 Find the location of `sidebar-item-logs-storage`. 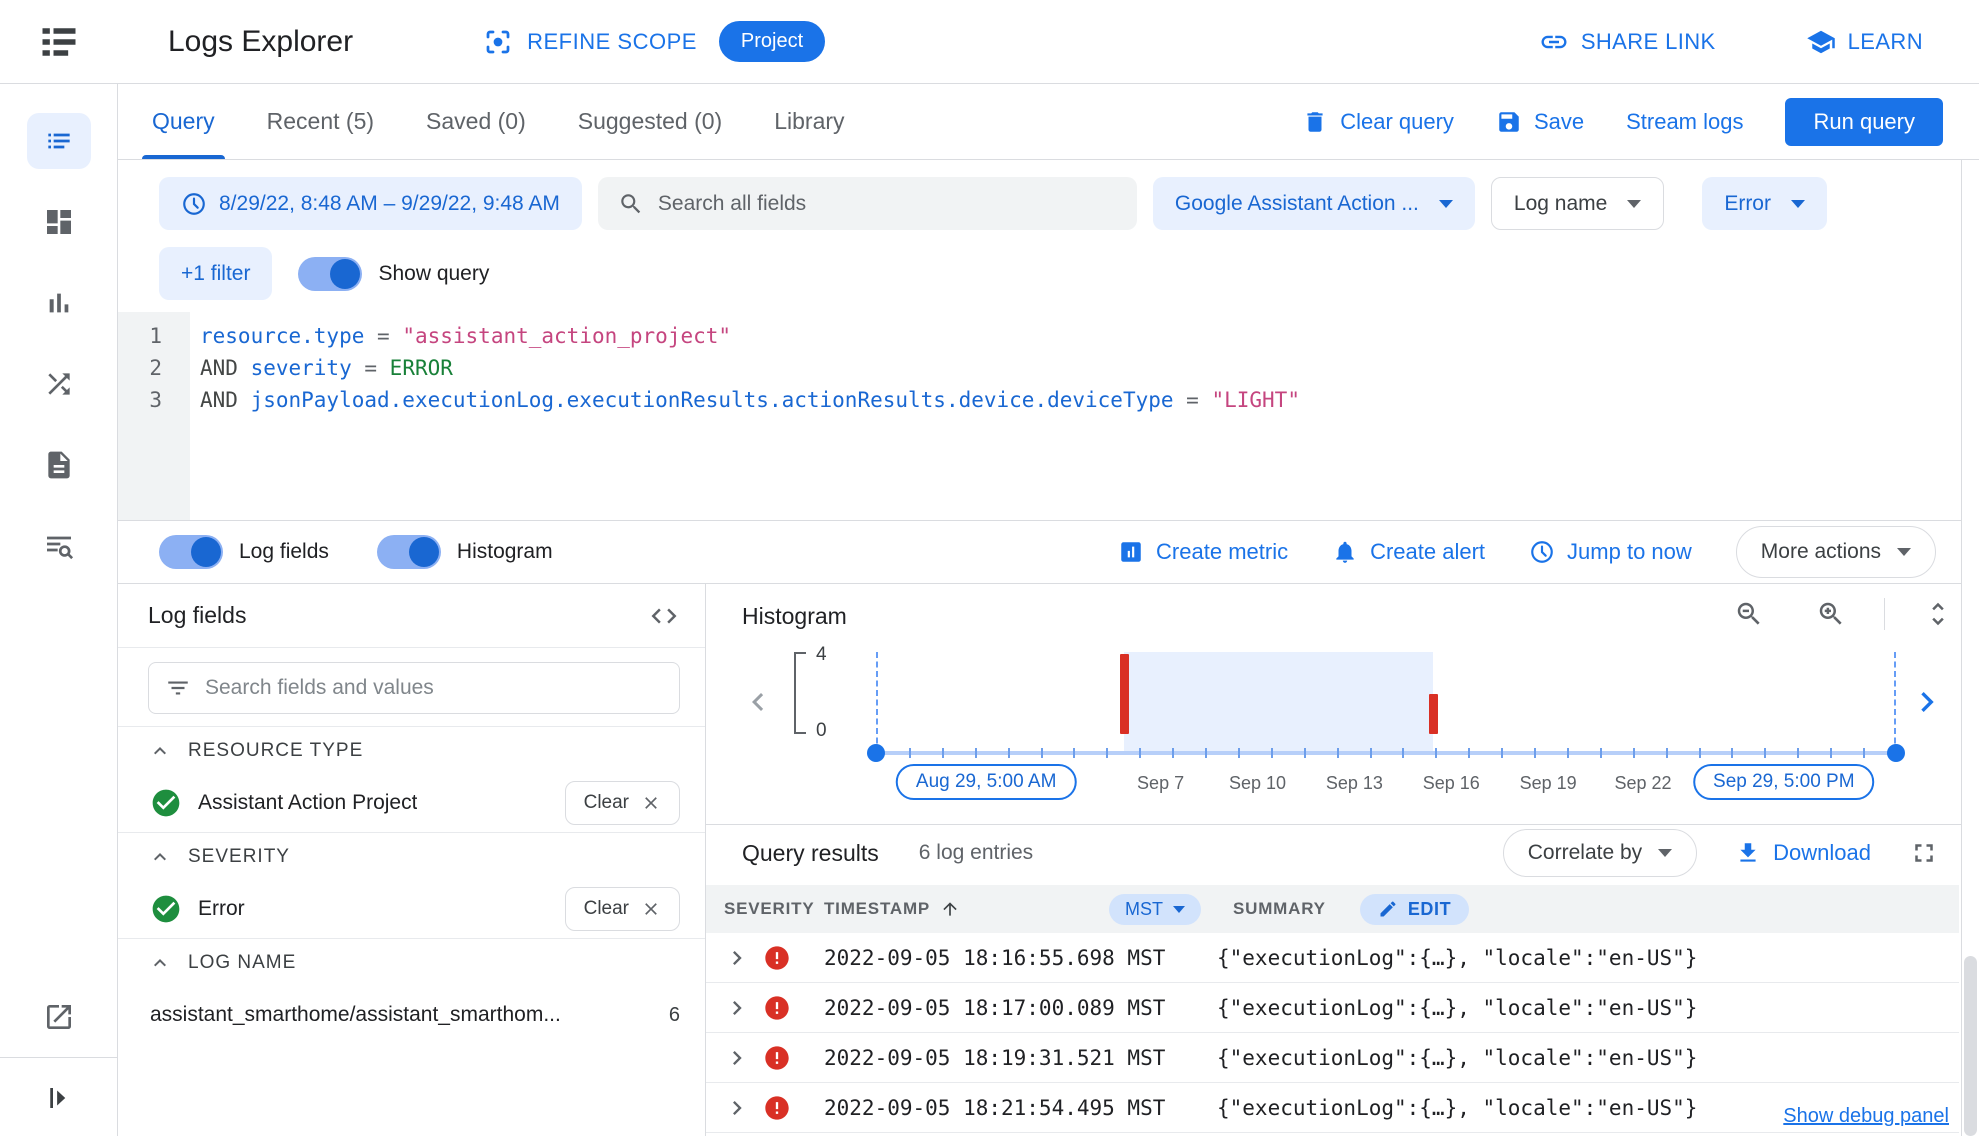

sidebar-item-logs-storage is located at coordinates (59, 465).